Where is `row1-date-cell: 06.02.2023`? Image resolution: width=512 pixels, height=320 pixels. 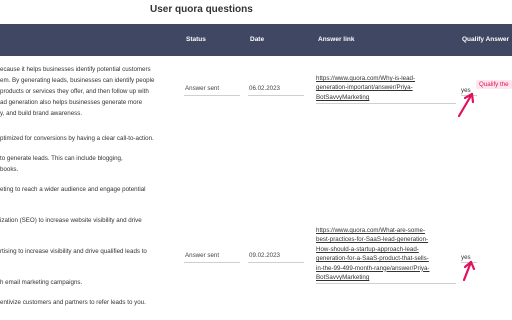
row1-date-cell: 06.02.2023 is located at coordinates (276, 90).